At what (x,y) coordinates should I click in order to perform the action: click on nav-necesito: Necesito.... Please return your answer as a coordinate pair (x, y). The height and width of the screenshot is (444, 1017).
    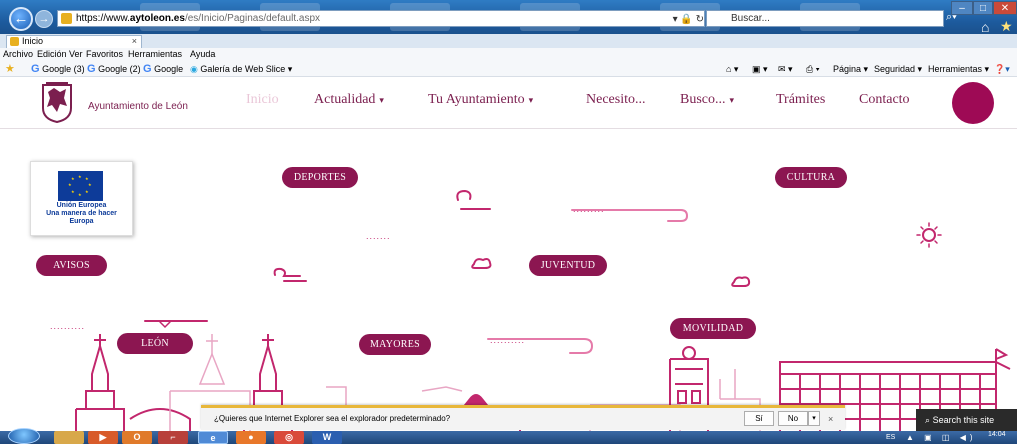
    Looking at the image, I should click on (615, 100).